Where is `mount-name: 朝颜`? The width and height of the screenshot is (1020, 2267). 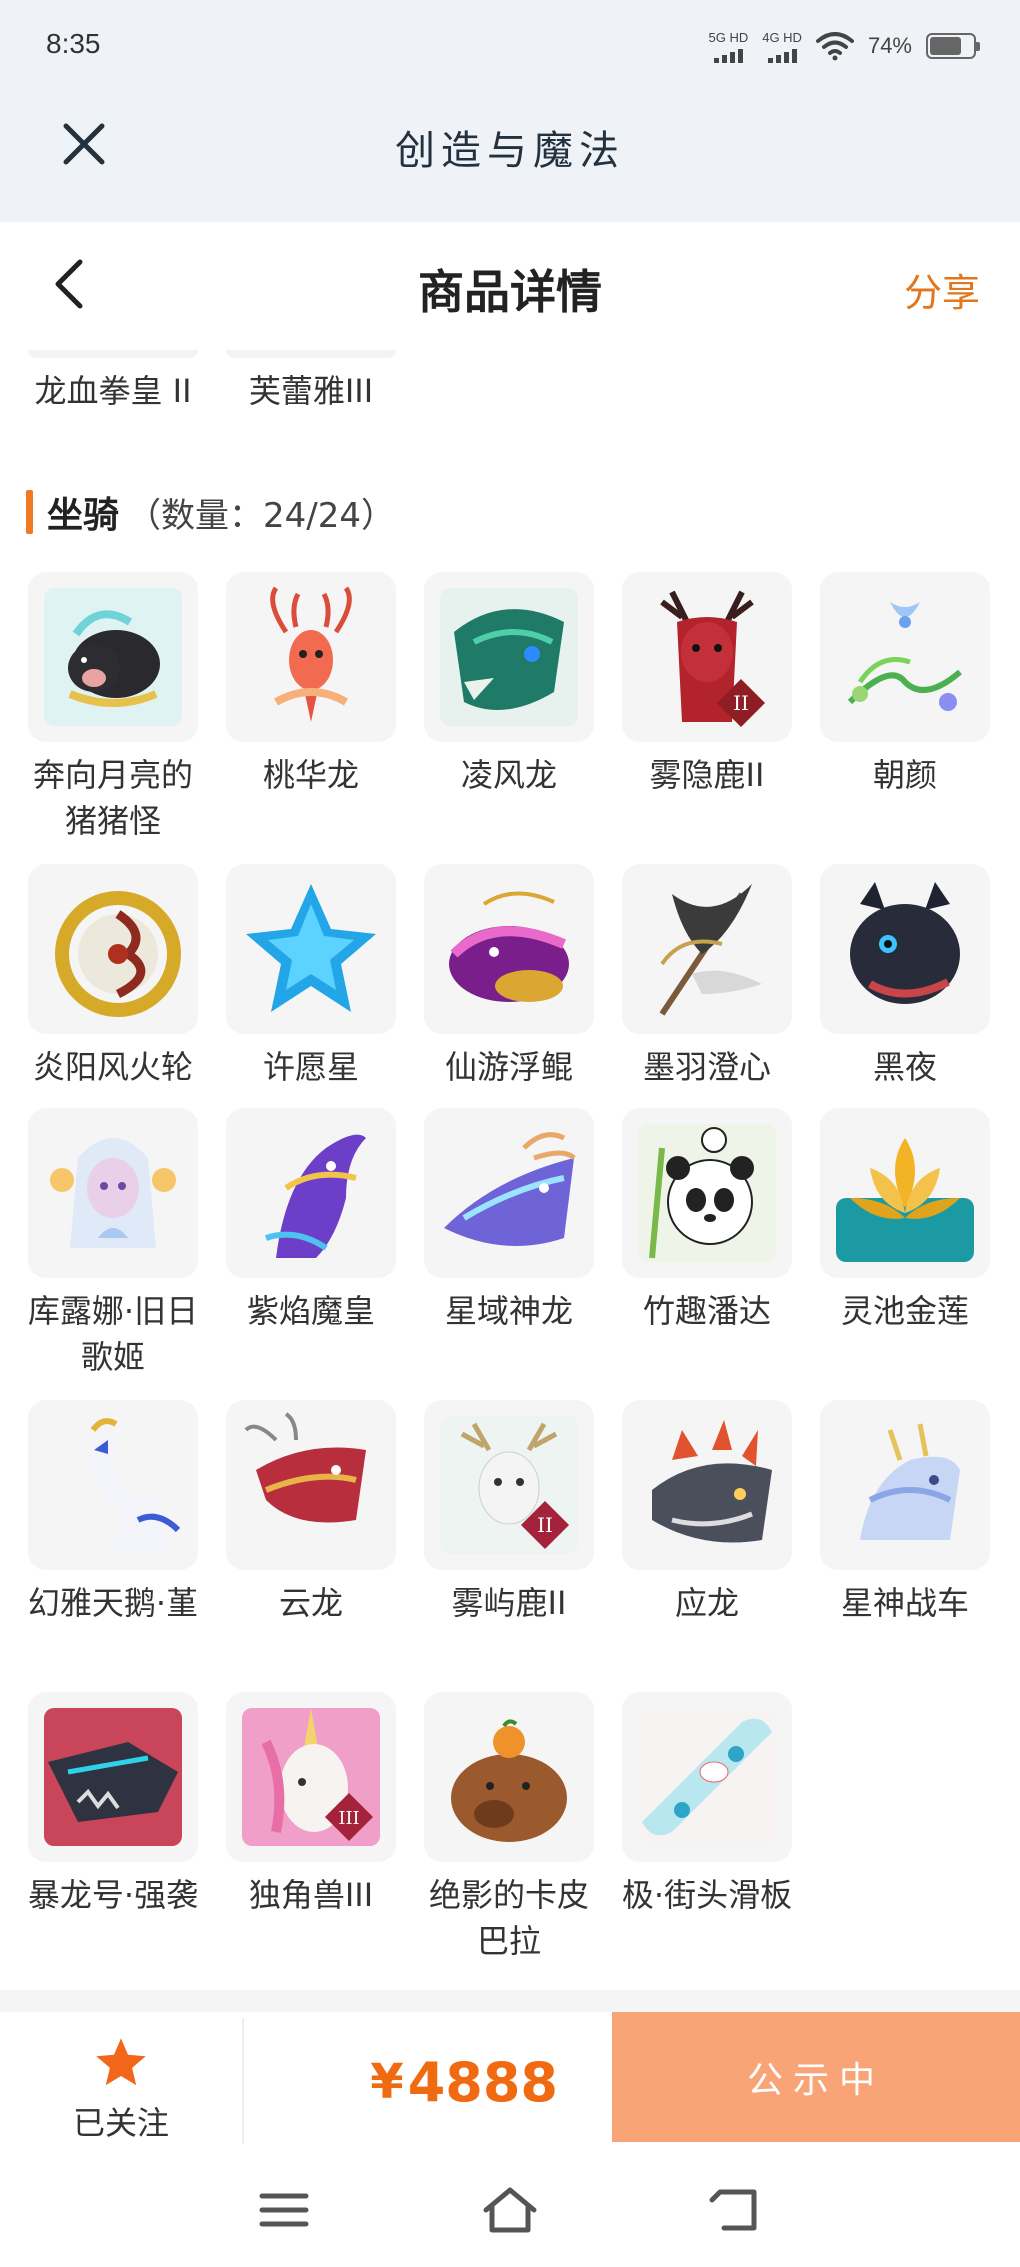 mount-name: 朝颜 is located at coordinates (904, 775).